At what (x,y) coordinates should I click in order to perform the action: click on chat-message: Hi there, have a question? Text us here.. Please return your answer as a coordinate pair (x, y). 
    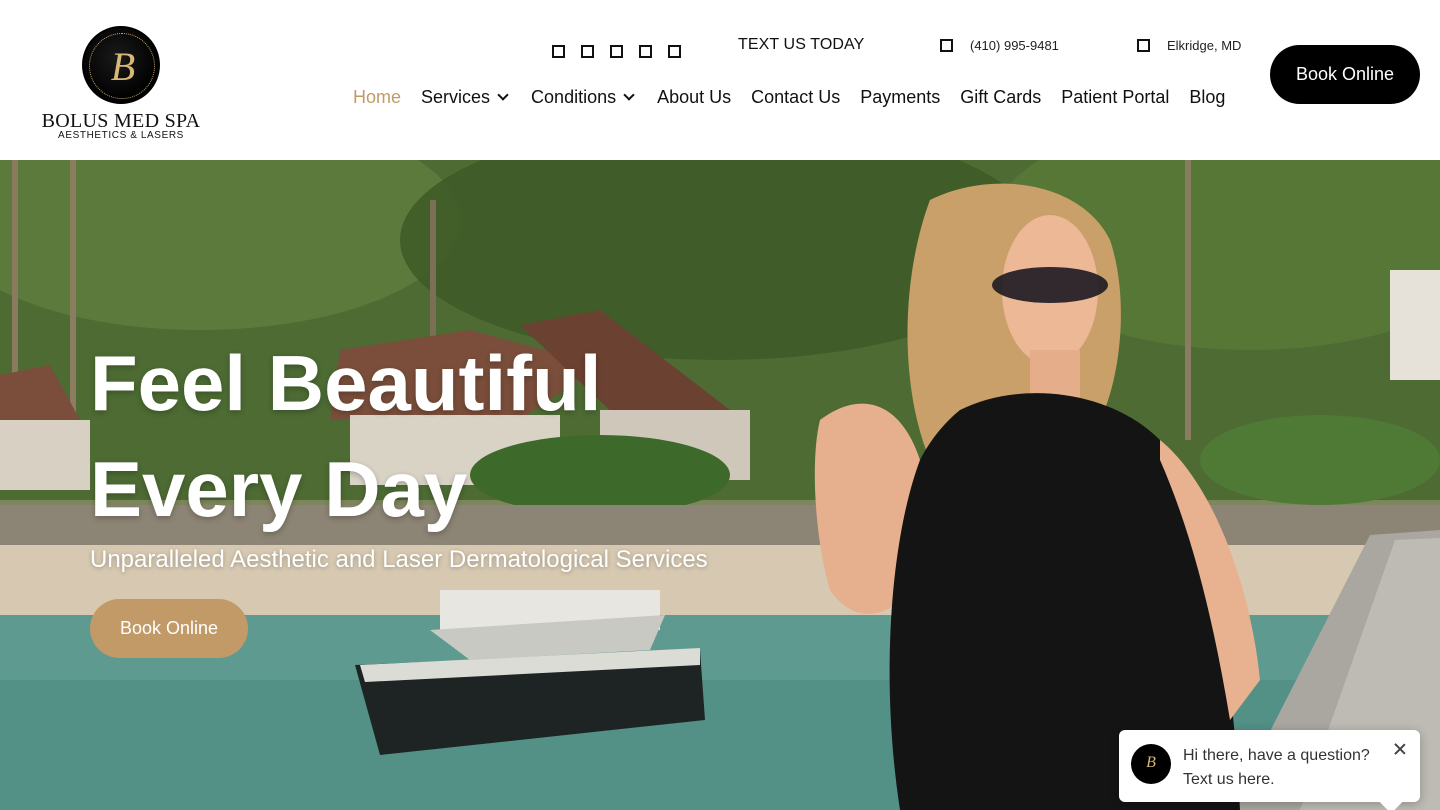
    Looking at the image, I should click on (1283, 768).